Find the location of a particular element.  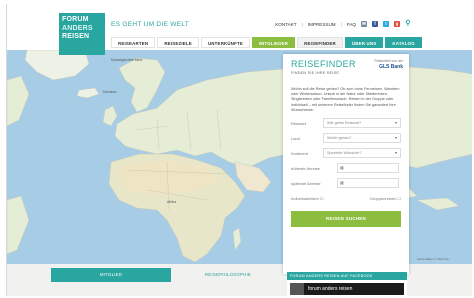

filter-row: Kontinent Spezielle Wünsche? ▾ is located at coordinates (346, 153).